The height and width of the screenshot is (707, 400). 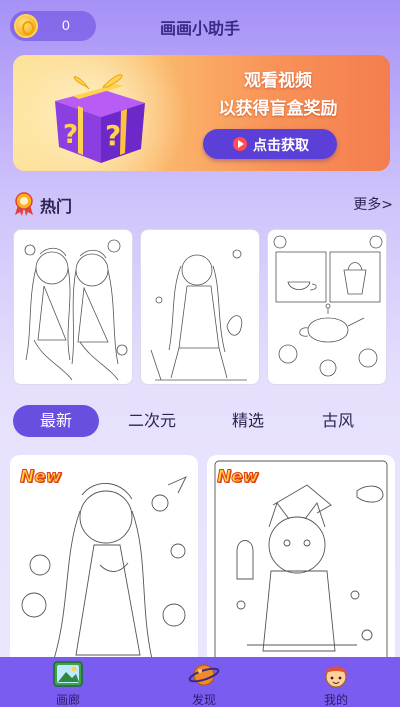 I want to click on nav-discover-label: 发现, so click(x=203, y=700).